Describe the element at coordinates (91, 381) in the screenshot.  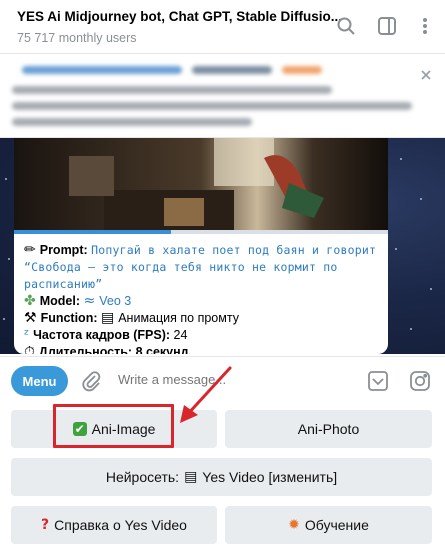
I see `paperclip-icon` at that location.